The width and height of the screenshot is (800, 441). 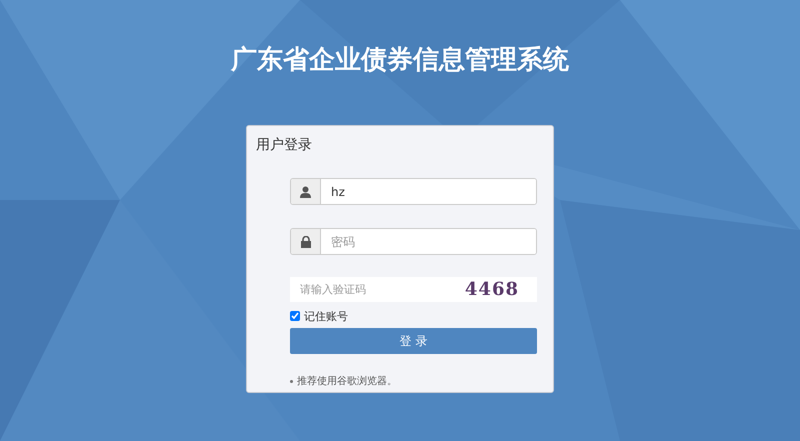 I want to click on card-heading: 用户登录, so click(x=284, y=145).